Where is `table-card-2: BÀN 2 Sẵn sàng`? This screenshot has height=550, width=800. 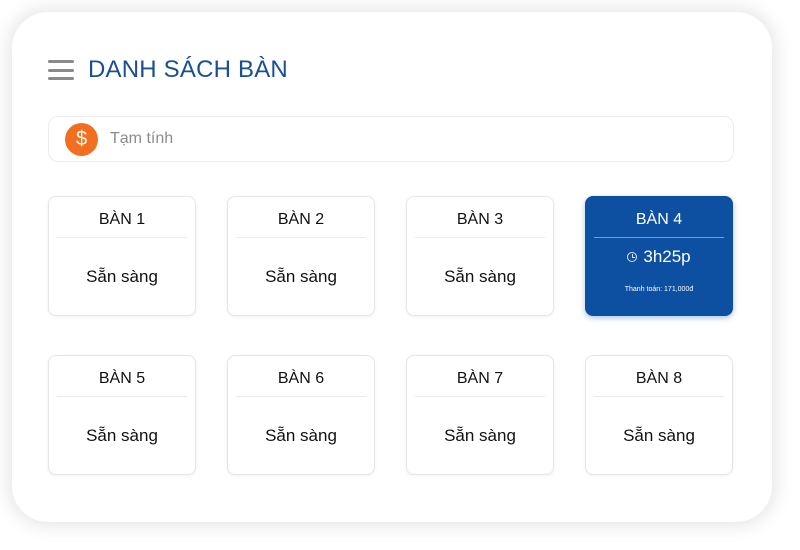
table-card-2: BÀN 2 Sẵn sàng is located at coordinates (301, 256).